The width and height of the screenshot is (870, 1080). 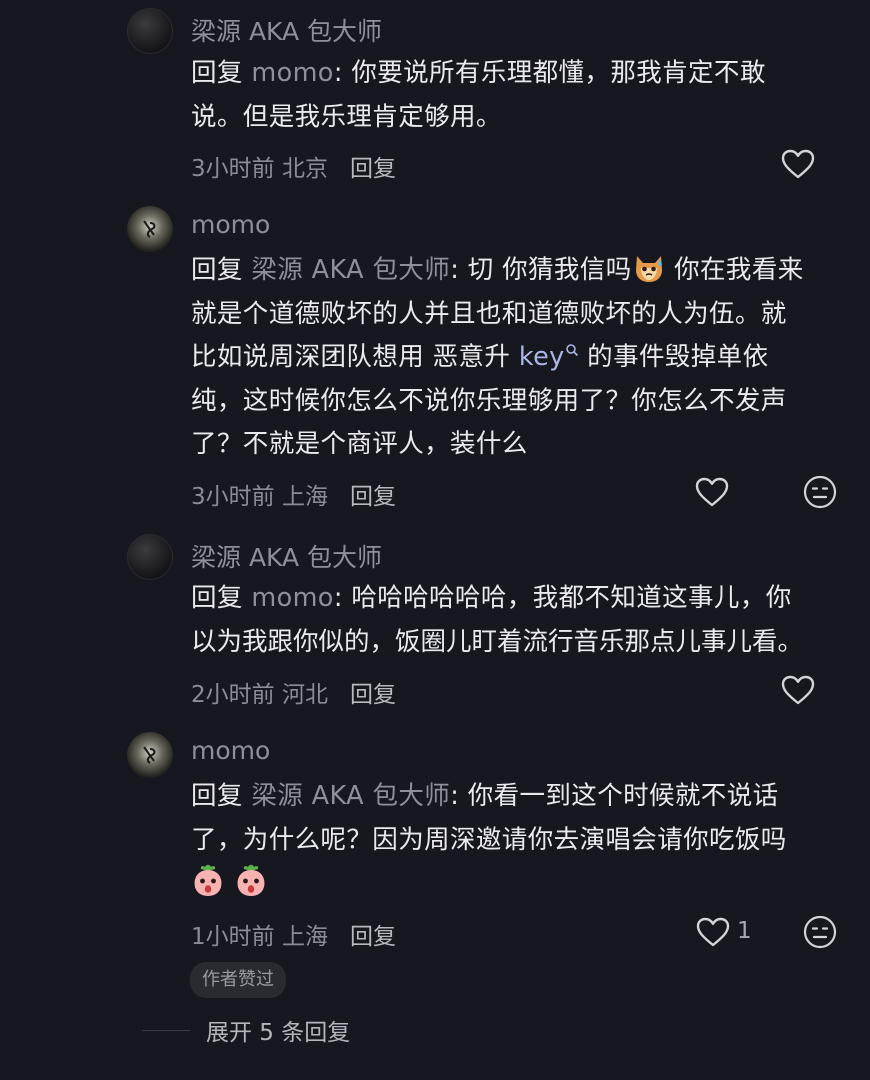 I want to click on search-keyword-link: key, so click(x=549, y=357).